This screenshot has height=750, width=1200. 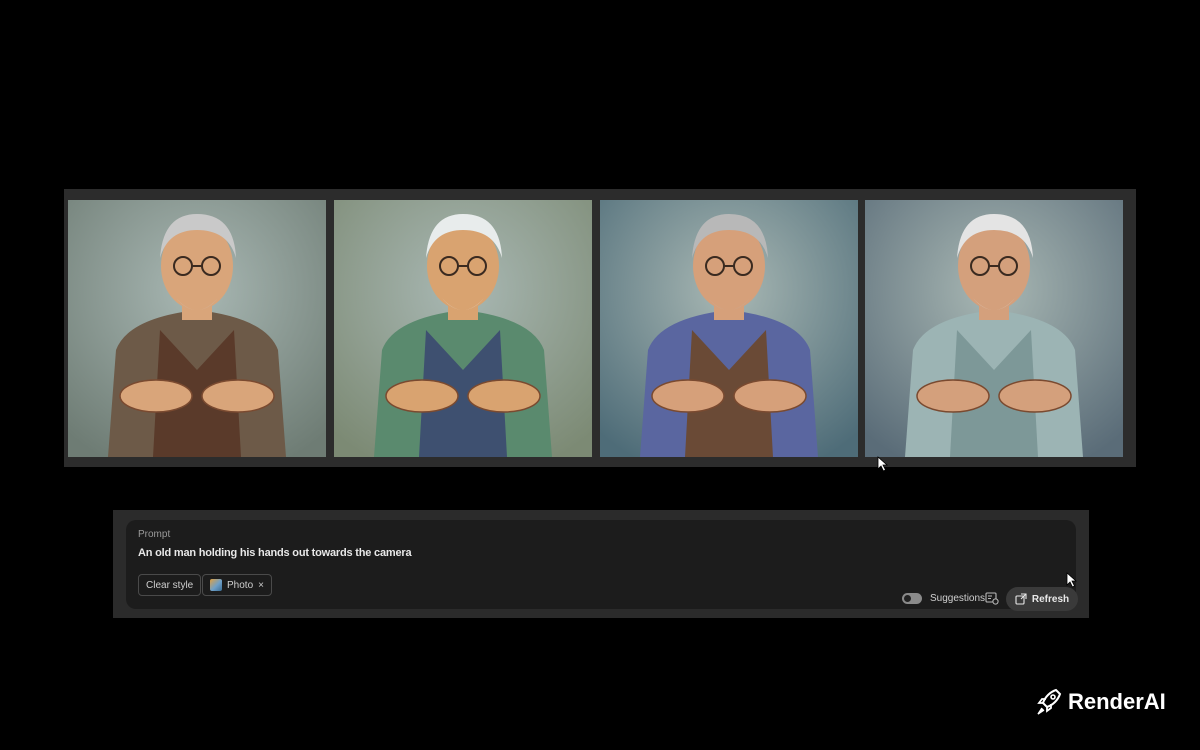 What do you see at coordinates (1050, 599) in the screenshot?
I see `refresh-label: Refresh` at bounding box center [1050, 599].